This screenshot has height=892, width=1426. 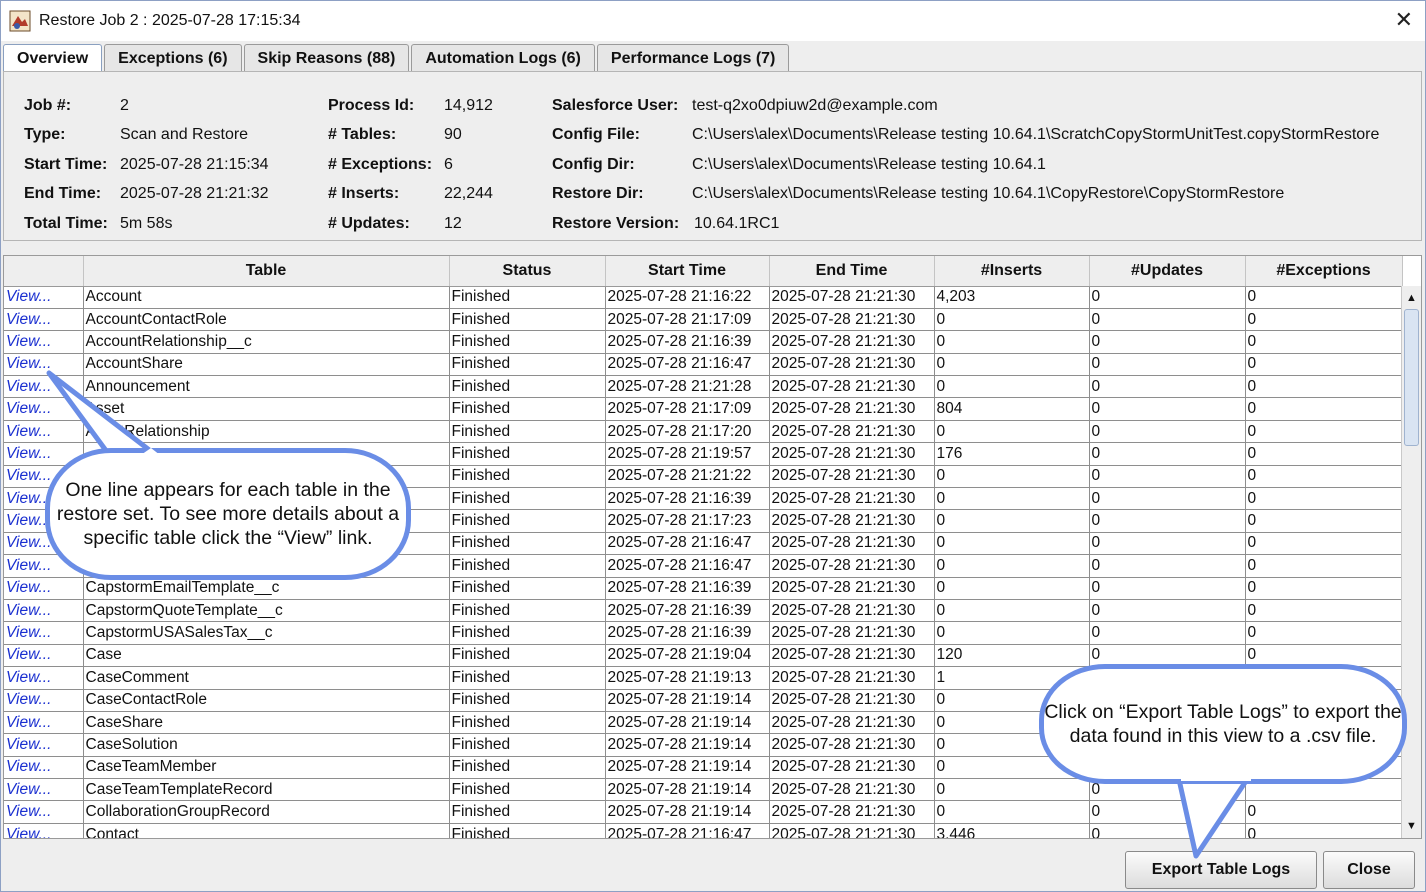 What do you see at coordinates (1012, 409) in the screenshot?
I see `cell-inserts: 804` at bounding box center [1012, 409].